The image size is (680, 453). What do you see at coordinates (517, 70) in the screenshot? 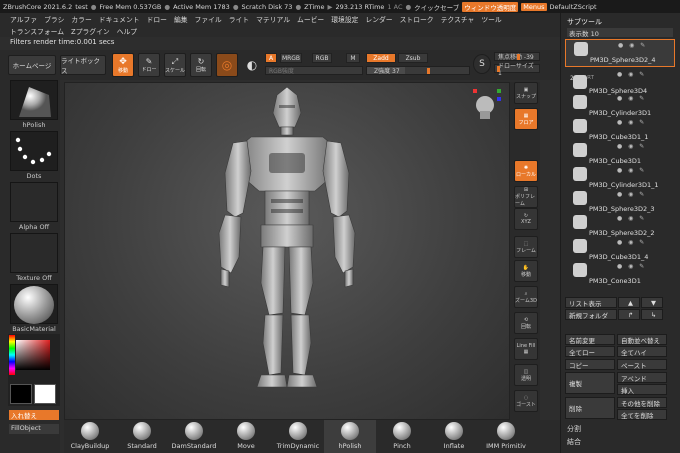
I see `draw-size-slider: ドローサイズ 1` at bounding box center [517, 70].